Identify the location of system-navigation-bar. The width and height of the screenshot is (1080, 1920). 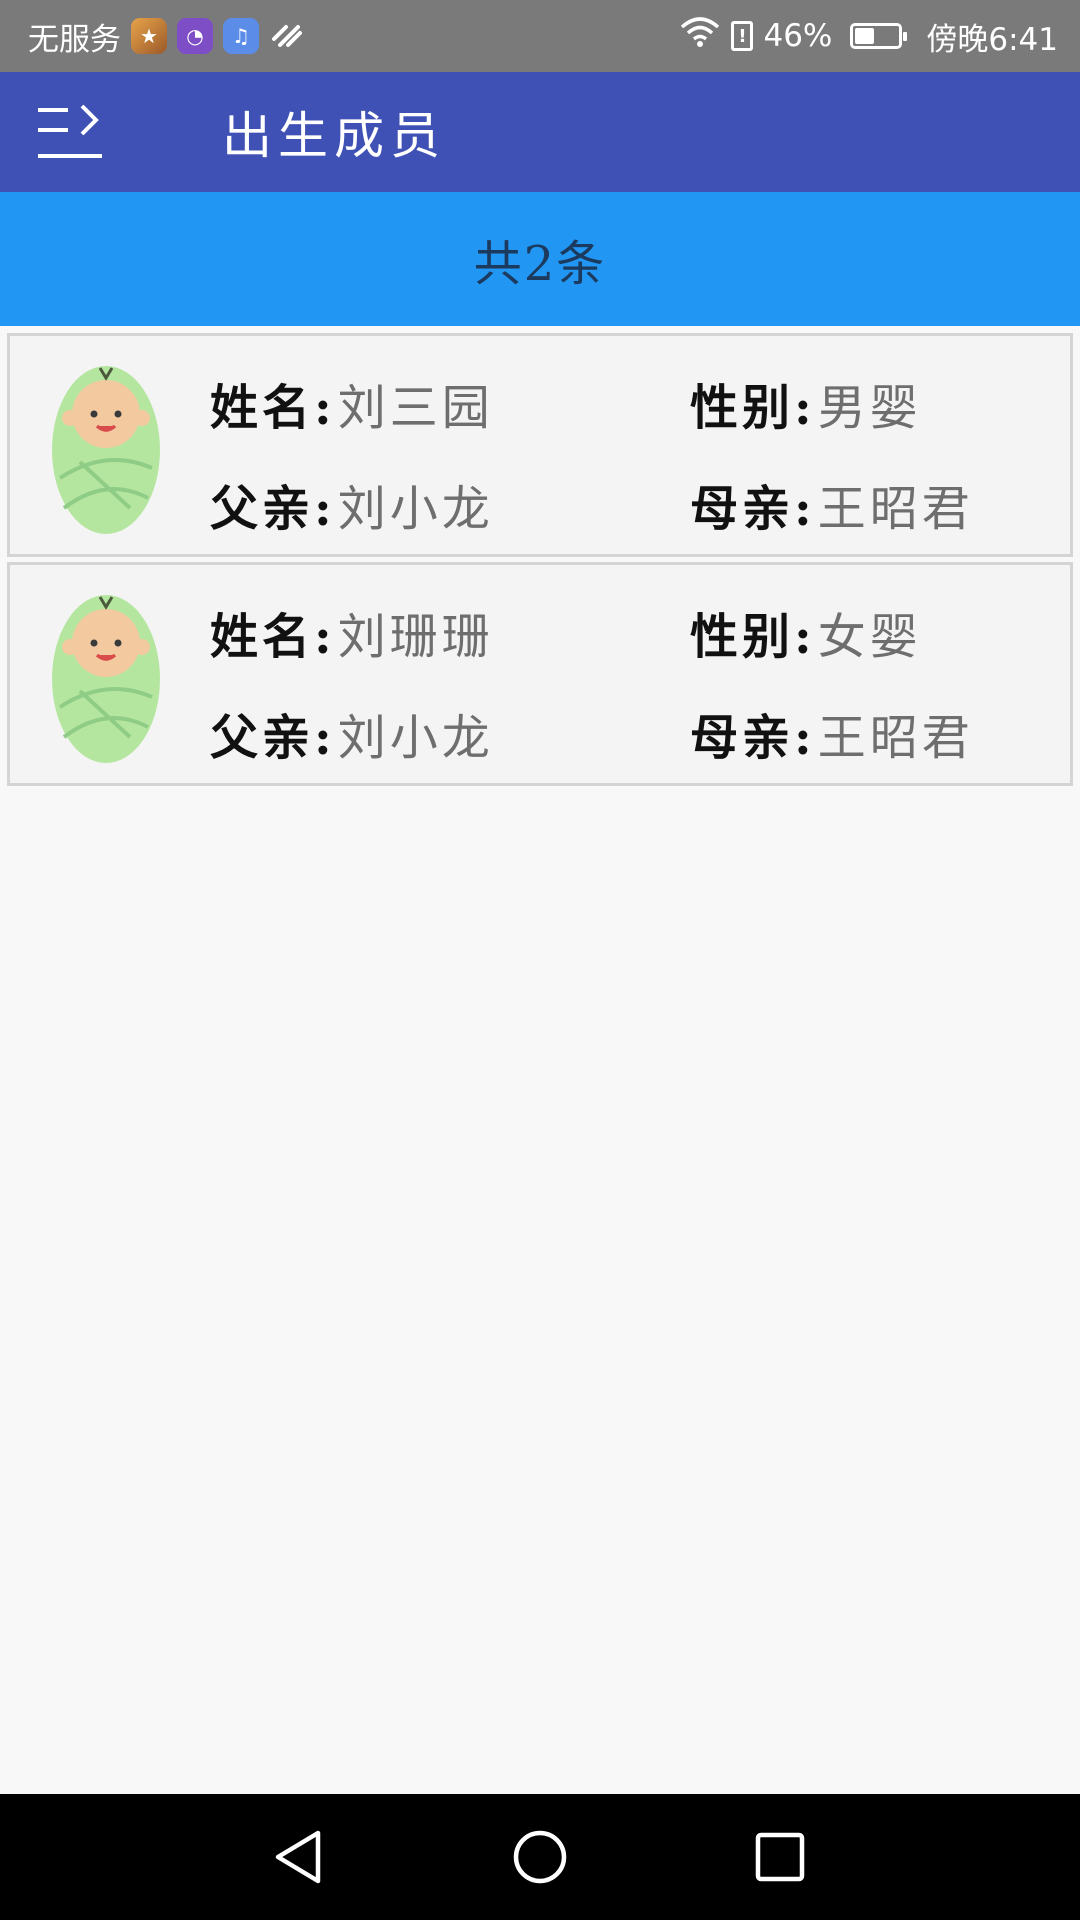
(540, 1857).